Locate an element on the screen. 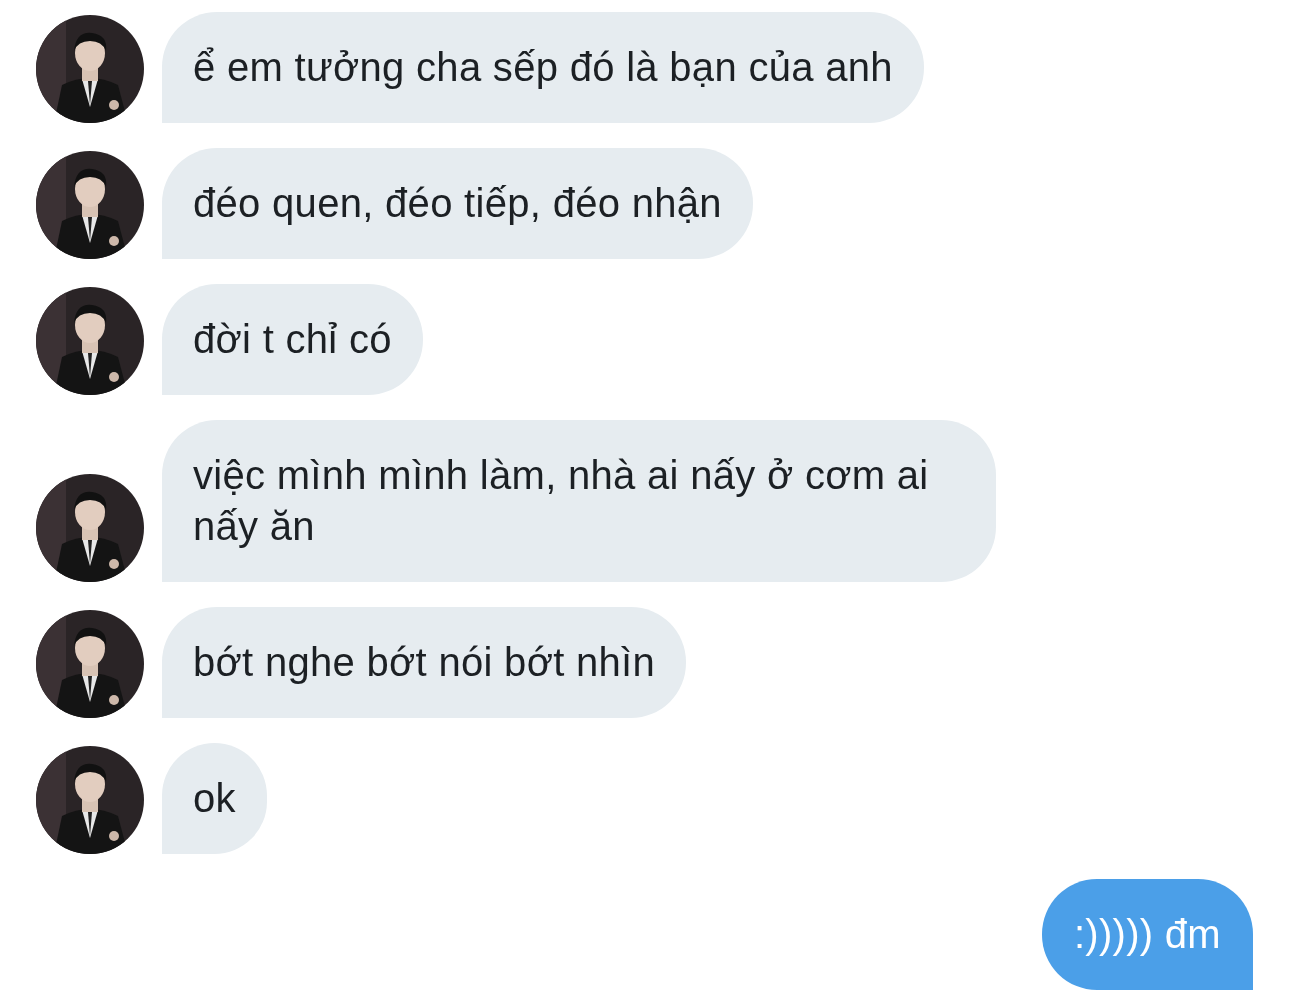 The height and width of the screenshot is (991, 1290). message-bubble: bớt nghe bớt nói bớt nhìn is located at coordinates (424, 662).